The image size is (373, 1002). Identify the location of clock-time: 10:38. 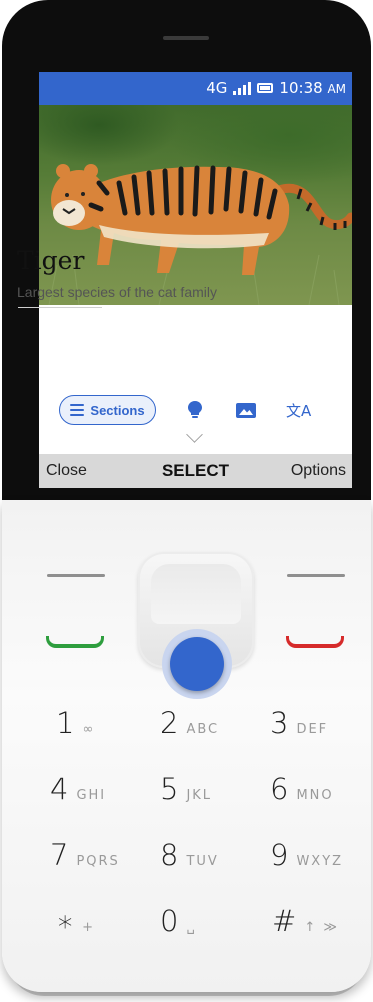
(301, 88).